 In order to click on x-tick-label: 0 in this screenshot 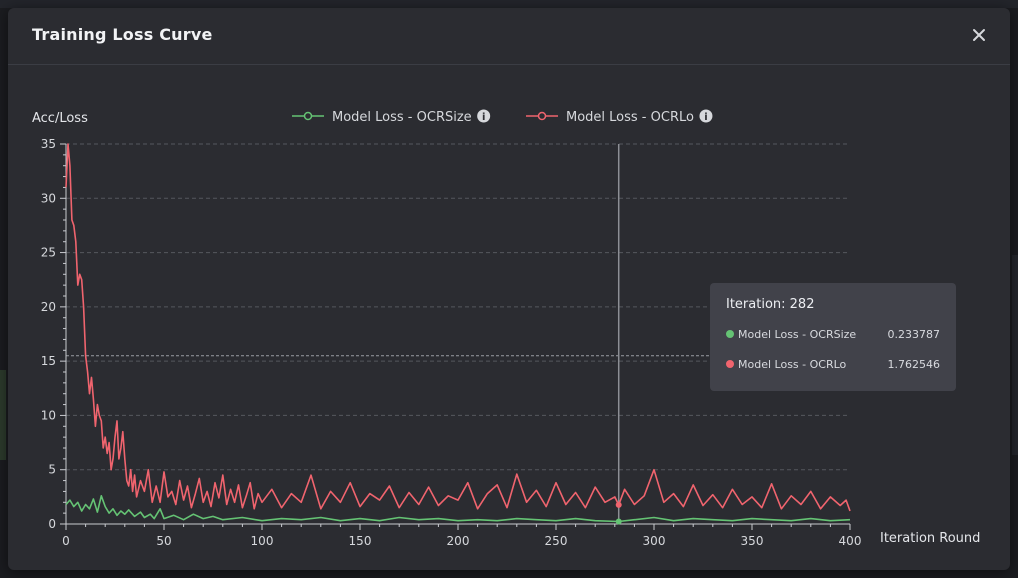, I will do `click(66, 541)`.